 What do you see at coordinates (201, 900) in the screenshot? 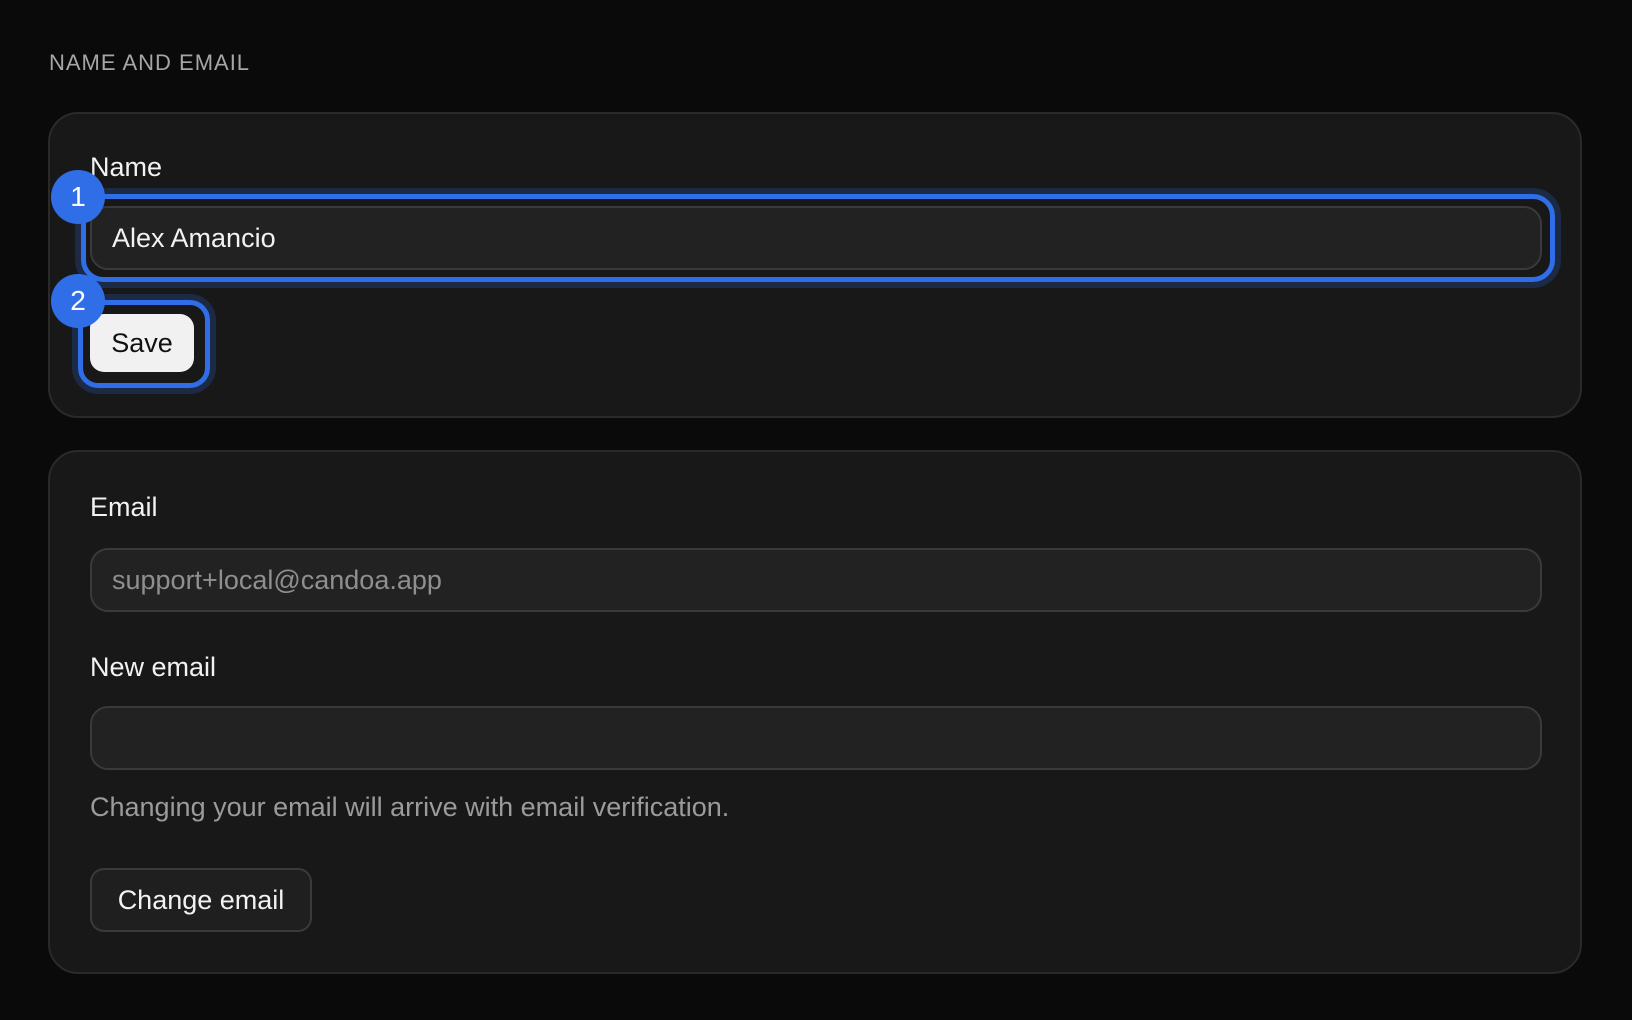
I see `change-email-button: Change email` at bounding box center [201, 900].